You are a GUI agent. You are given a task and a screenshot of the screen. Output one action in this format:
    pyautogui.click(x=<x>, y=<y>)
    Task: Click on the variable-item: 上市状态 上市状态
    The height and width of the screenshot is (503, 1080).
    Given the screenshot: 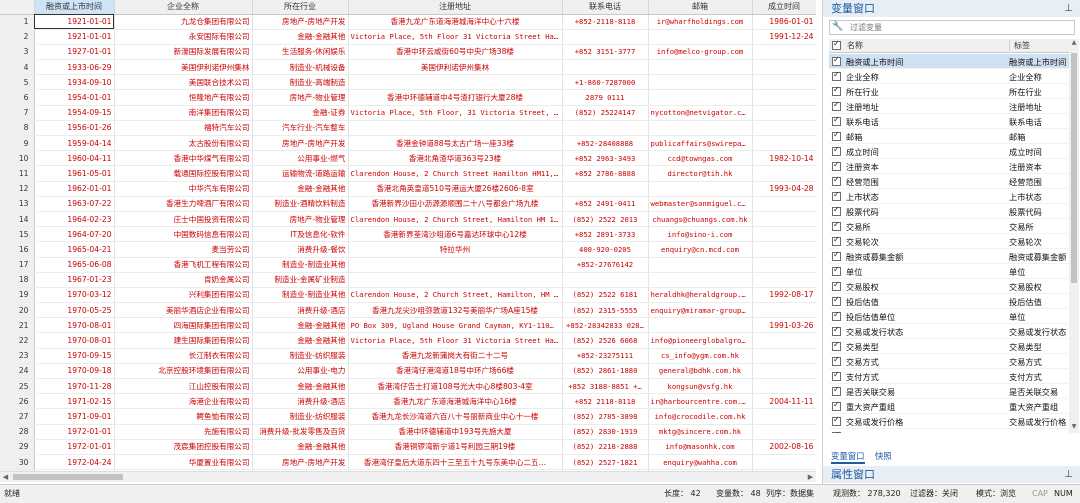 What is the action you would take?
    pyautogui.click(x=949, y=196)
    